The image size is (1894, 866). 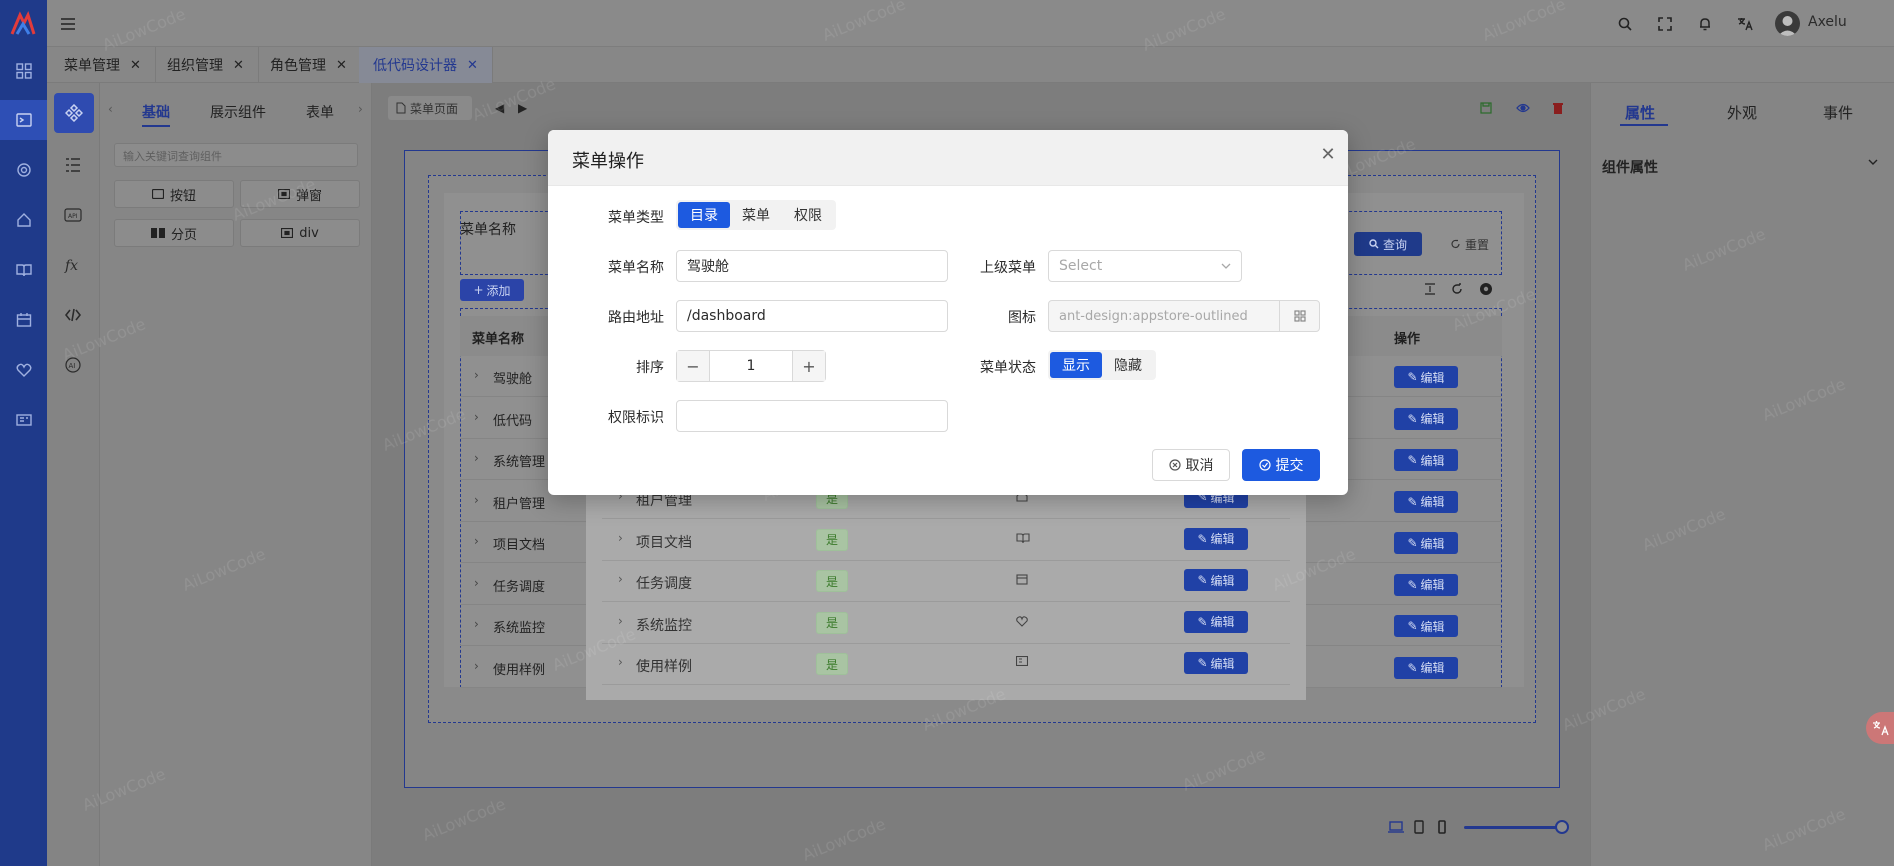 I want to click on settings-gear-icon, so click(x=24, y=170).